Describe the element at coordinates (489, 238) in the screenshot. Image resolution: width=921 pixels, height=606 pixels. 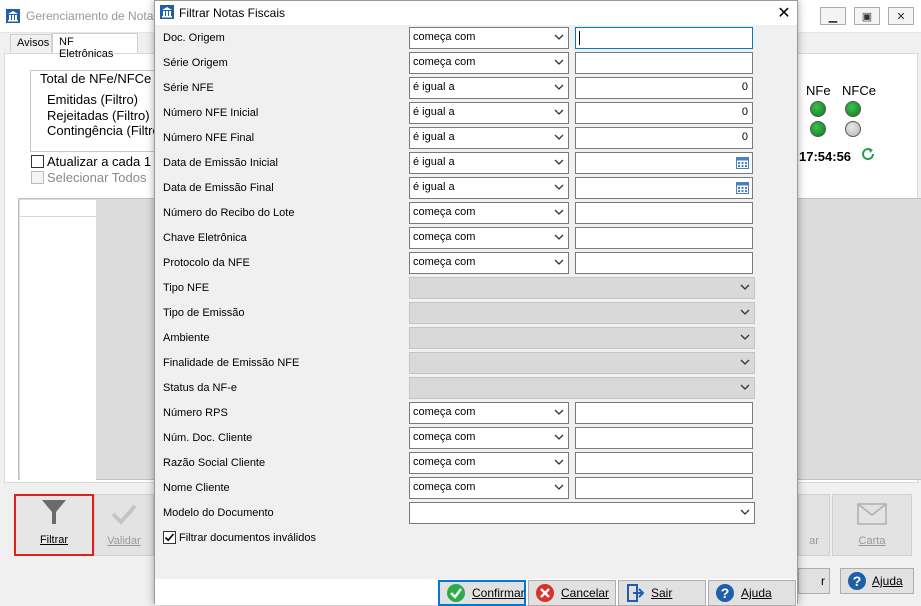
I see `field-8-operator-select: começa com` at that location.